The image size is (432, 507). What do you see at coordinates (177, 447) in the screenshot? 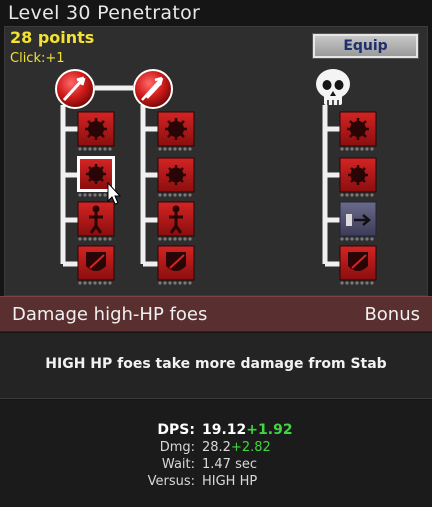
I see `stat-label: Dmg:` at bounding box center [177, 447].